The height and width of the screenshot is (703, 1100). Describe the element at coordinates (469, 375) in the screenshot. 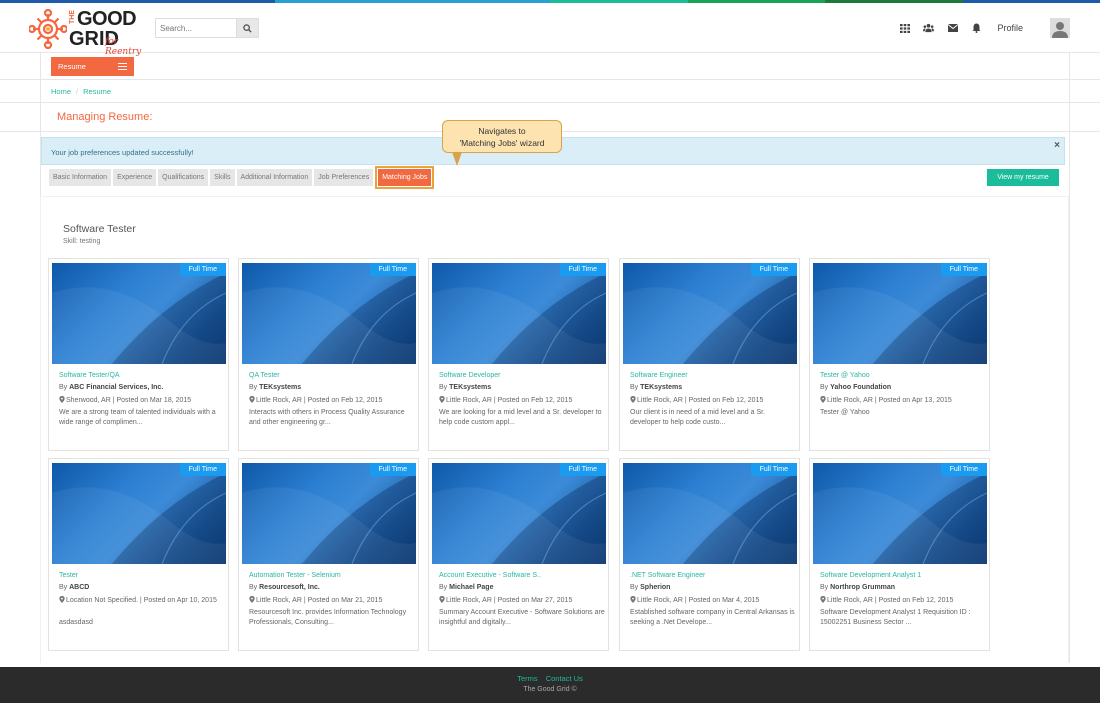

I see `job-card-title: Software Developer` at that location.